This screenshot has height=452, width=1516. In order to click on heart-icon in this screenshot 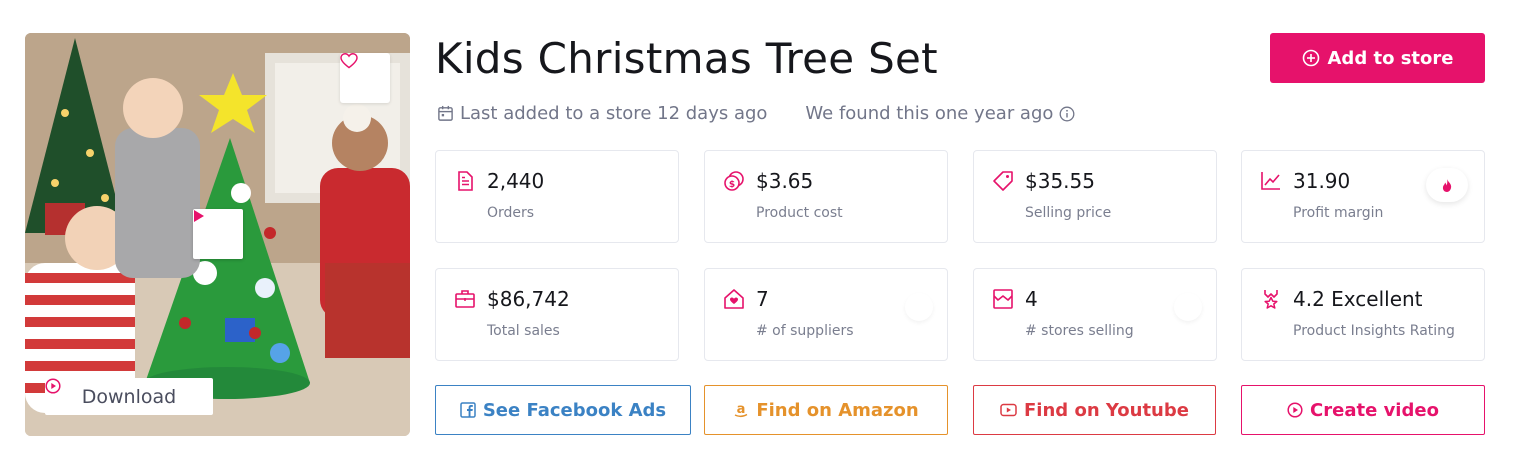, I will do `click(349, 61)`.